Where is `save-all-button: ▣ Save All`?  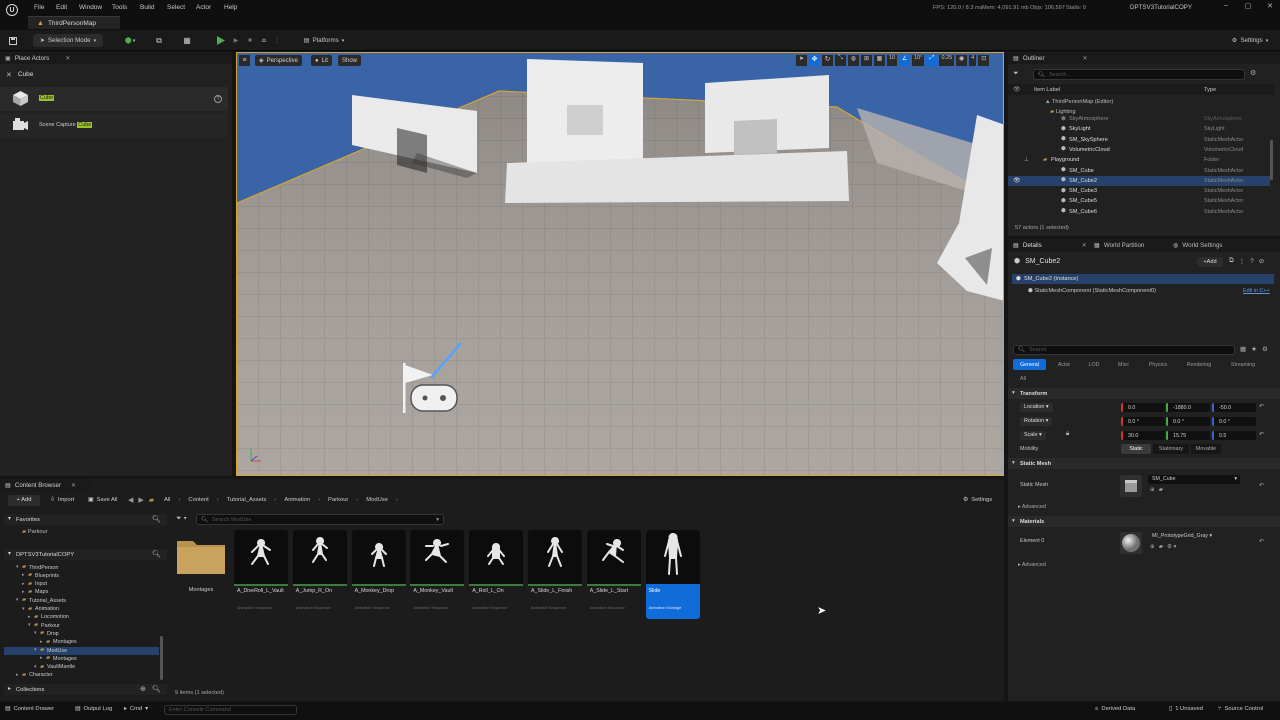 save-all-button: ▣ Save All is located at coordinates (102, 500).